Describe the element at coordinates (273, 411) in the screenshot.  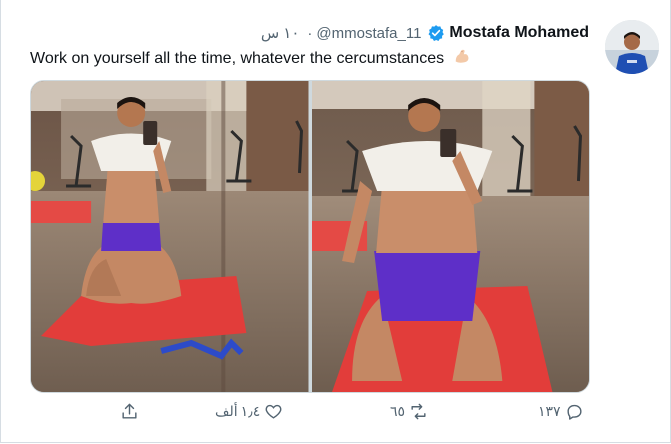
I see `heart-icon` at that location.